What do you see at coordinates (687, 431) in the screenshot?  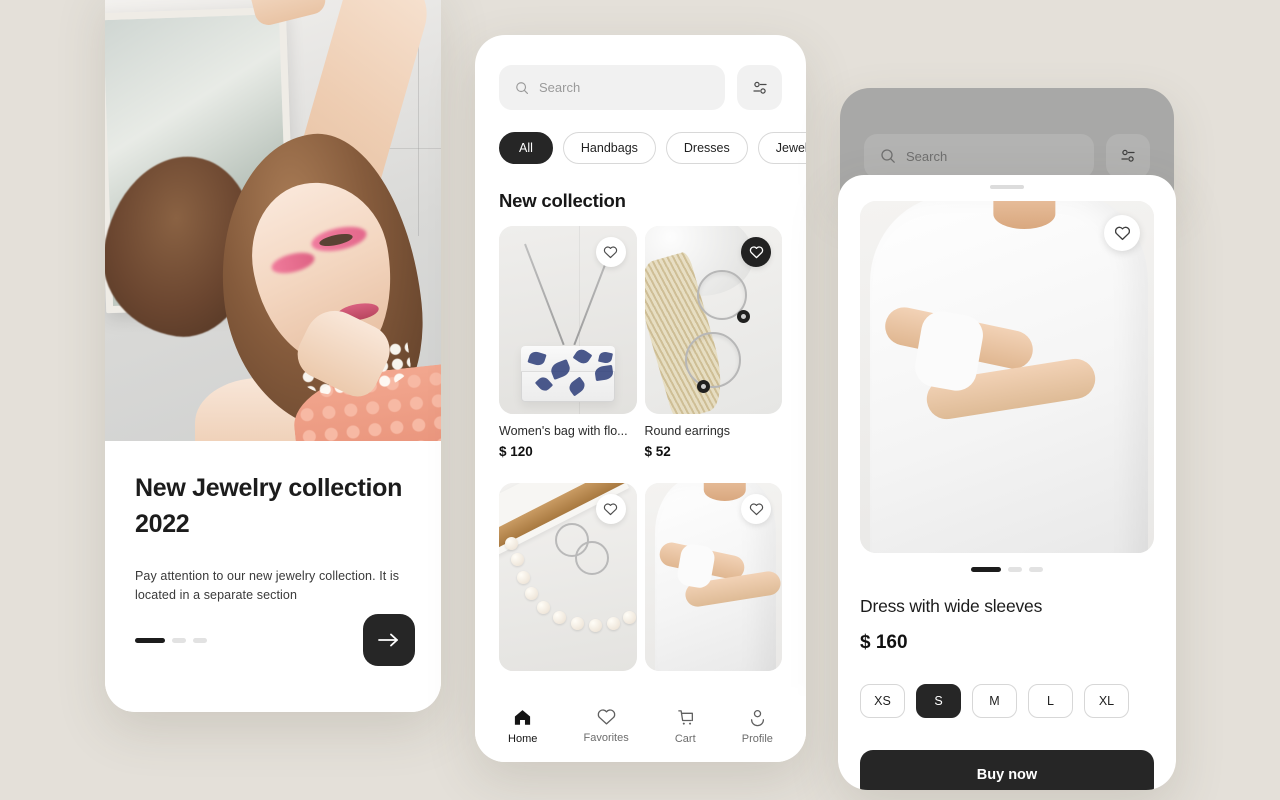 I see `product-name: Round earrings` at bounding box center [687, 431].